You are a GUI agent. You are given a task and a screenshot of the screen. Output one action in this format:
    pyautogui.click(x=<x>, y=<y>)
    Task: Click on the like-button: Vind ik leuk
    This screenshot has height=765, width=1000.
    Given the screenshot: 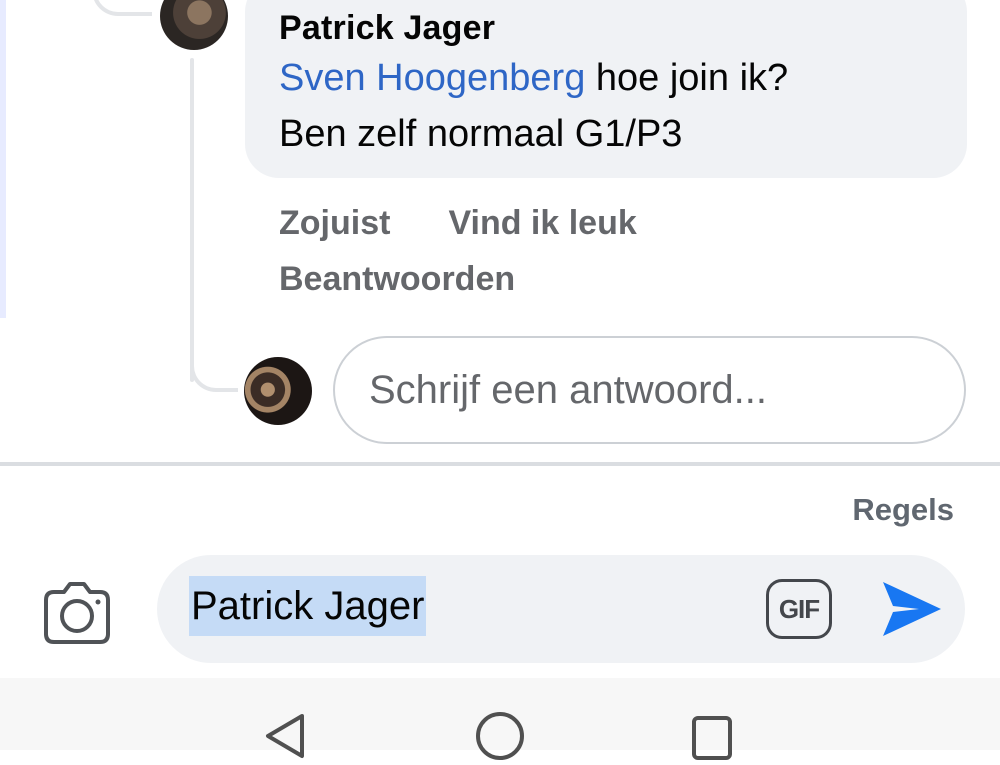 What is the action you would take?
    pyautogui.click(x=542, y=223)
    